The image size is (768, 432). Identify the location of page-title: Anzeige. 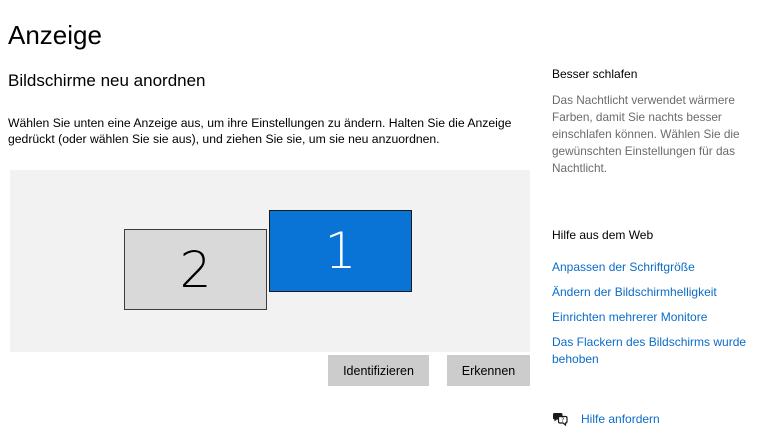
(55, 35).